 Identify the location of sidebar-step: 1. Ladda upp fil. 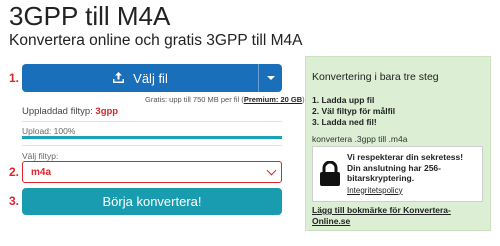
(343, 100).